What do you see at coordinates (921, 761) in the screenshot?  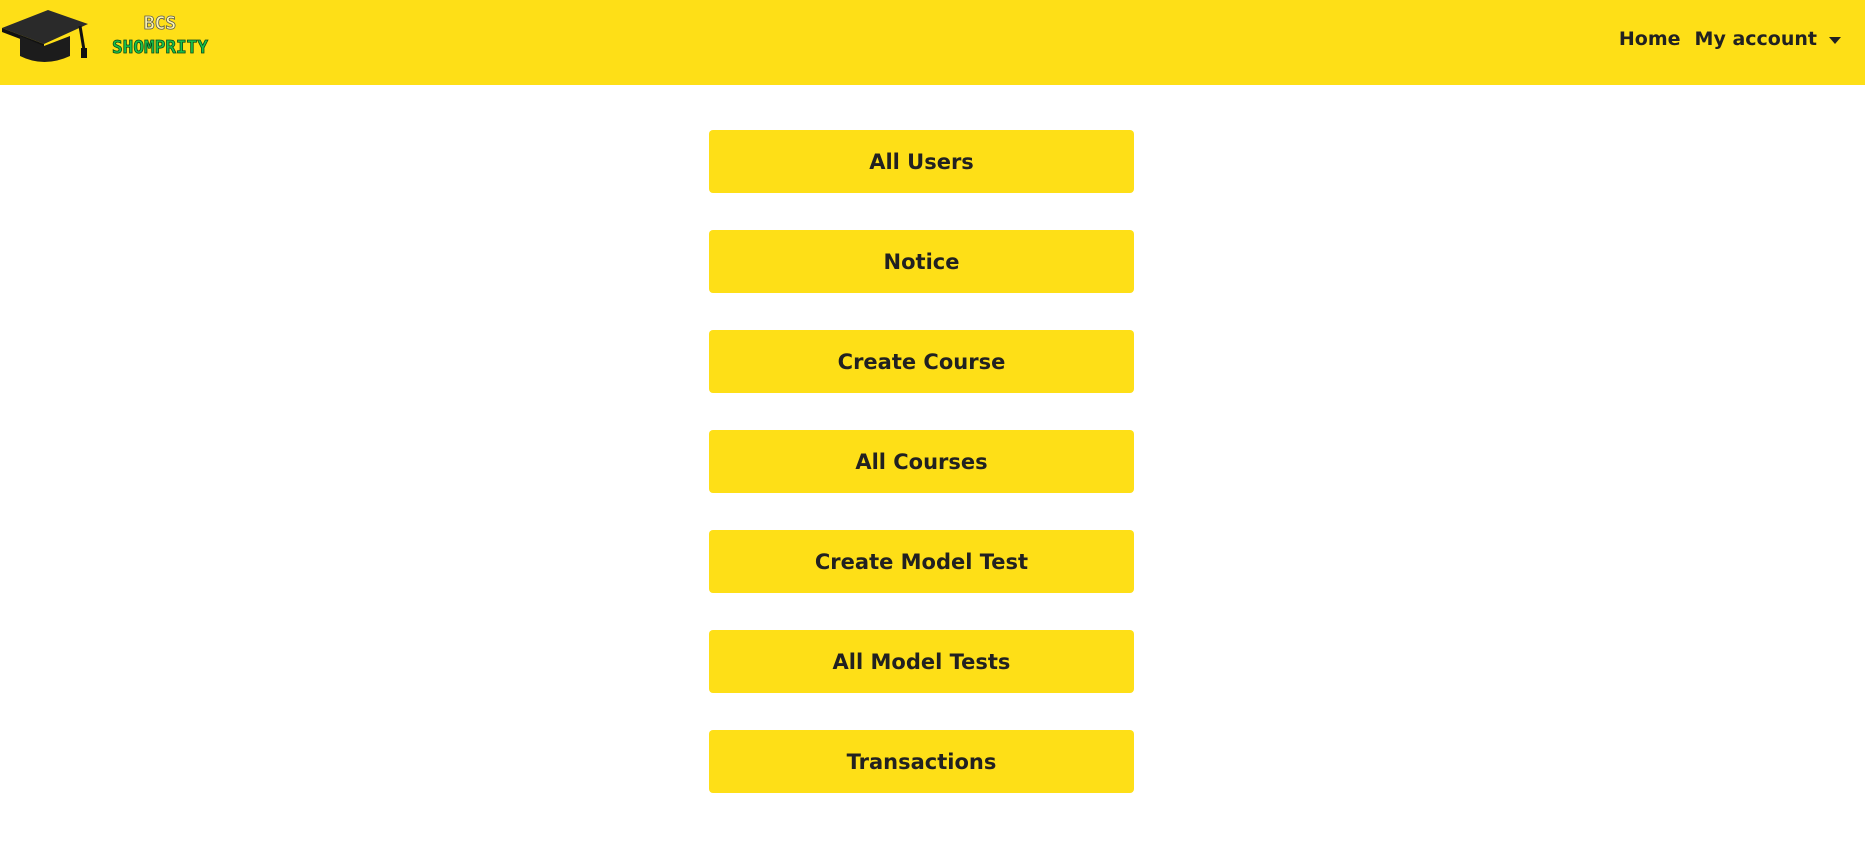 I see `transactions-button: Transactions` at bounding box center [921, 761].